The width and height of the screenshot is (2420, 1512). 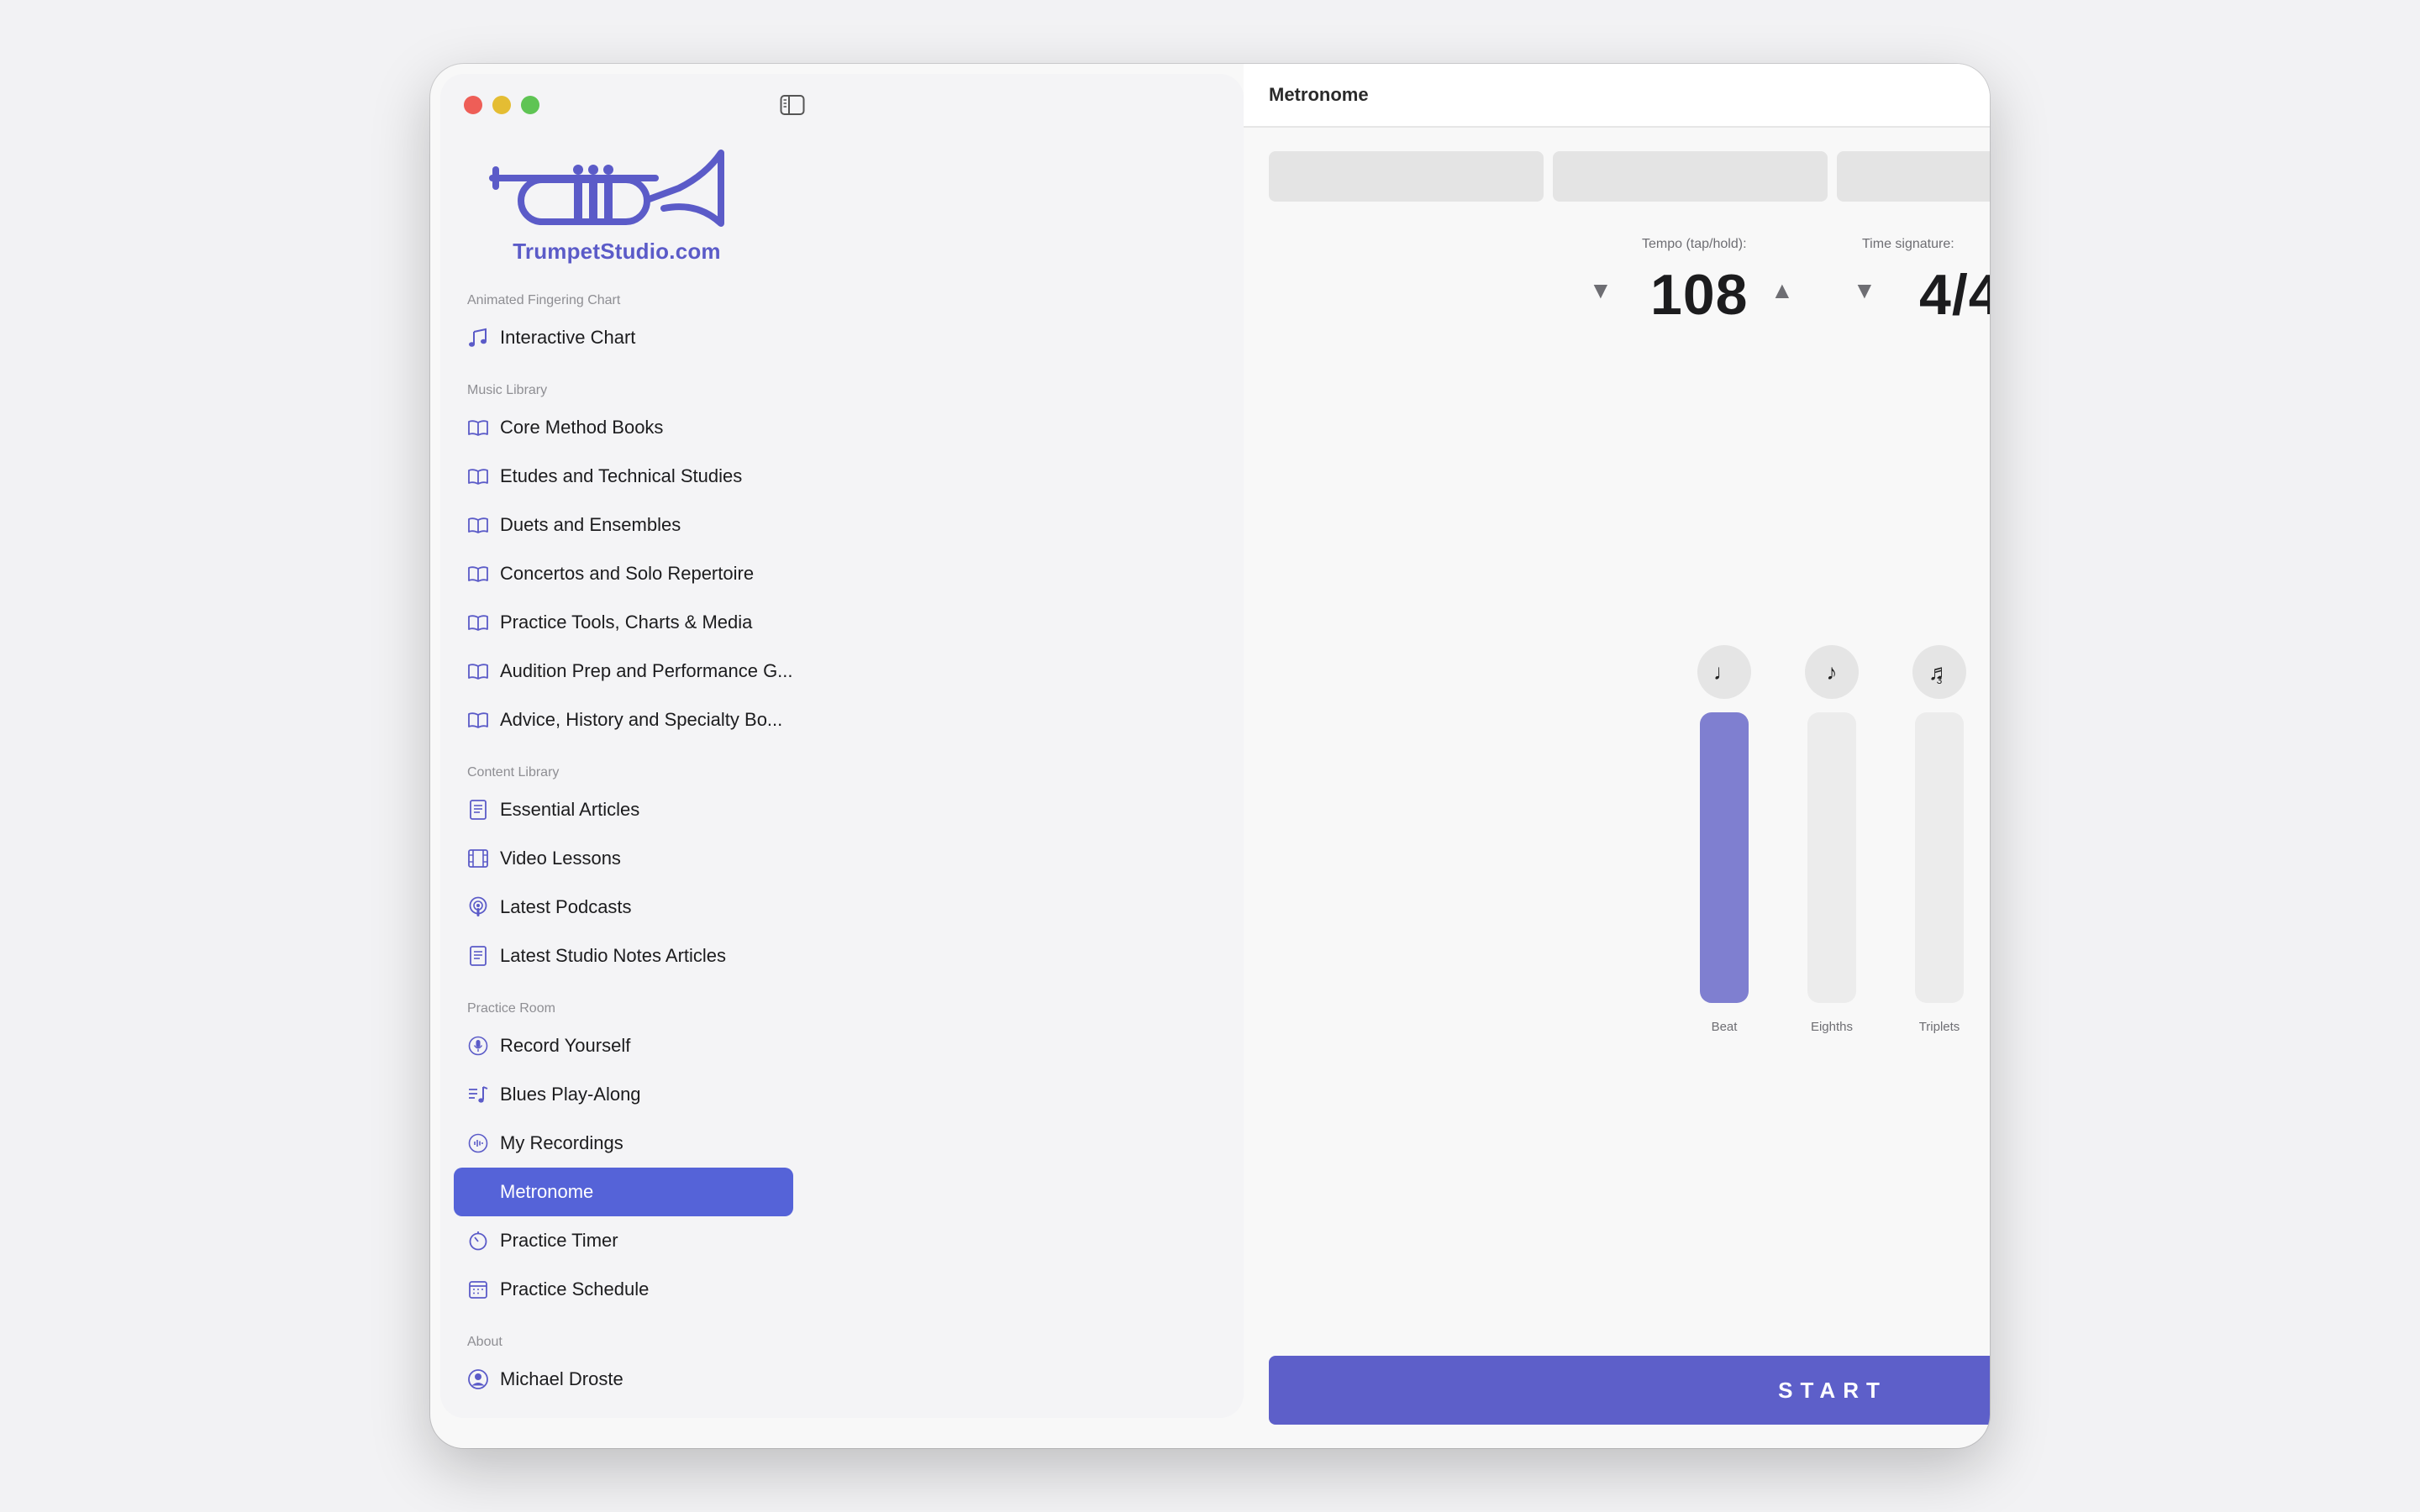 What do you see at coordinates (530, 105) in the screenshot?
I see `zoom-window-button` at bounding box center [530, 105].